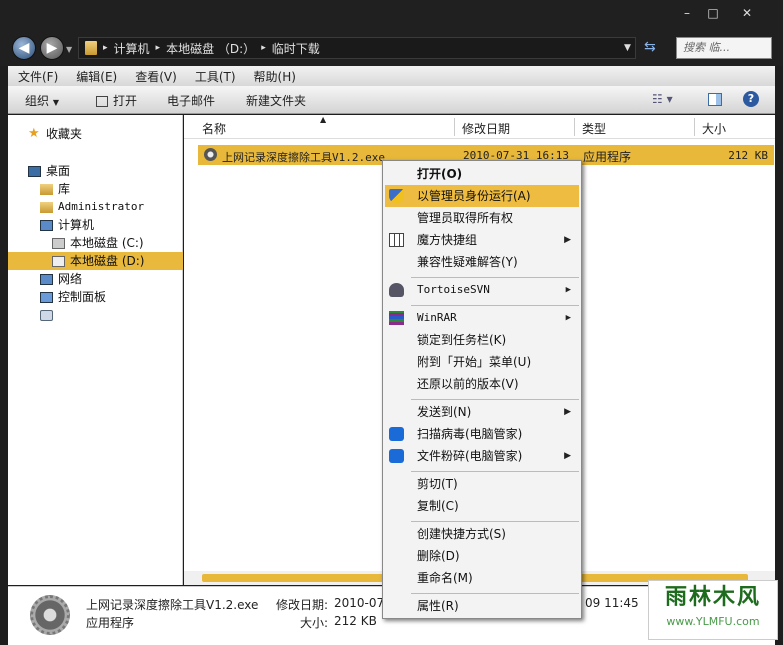 The image size is (783, 645). What do you see at coordinates (437, 317) in the screenshot?
I see `menu-winrar-label: WinRAR` at bounding box center [437, 317].